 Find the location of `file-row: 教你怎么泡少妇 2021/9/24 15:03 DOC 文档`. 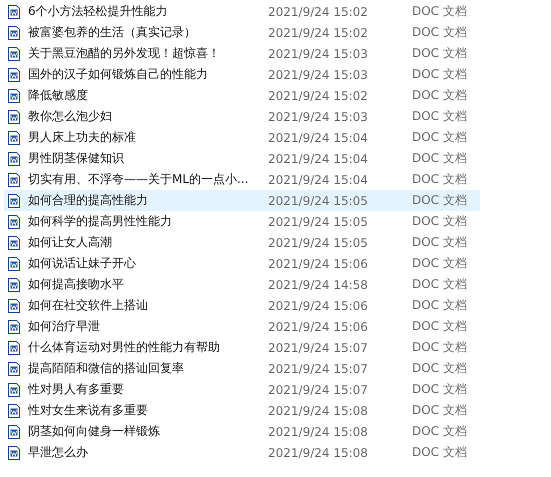

file-row: 教你怎么泡少妇 2021/9/24 15:03 DOC 文档 is located at coordinates (242, 116).